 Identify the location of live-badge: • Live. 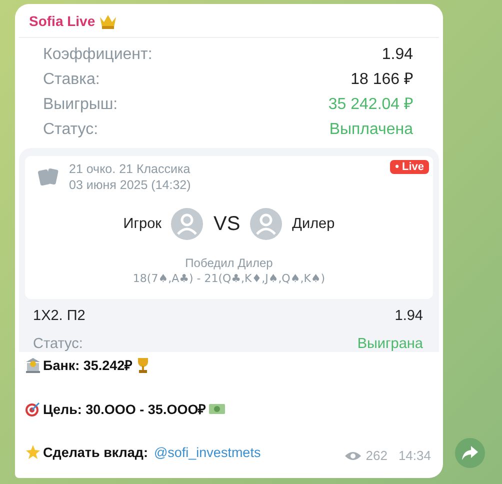
(409, 167).